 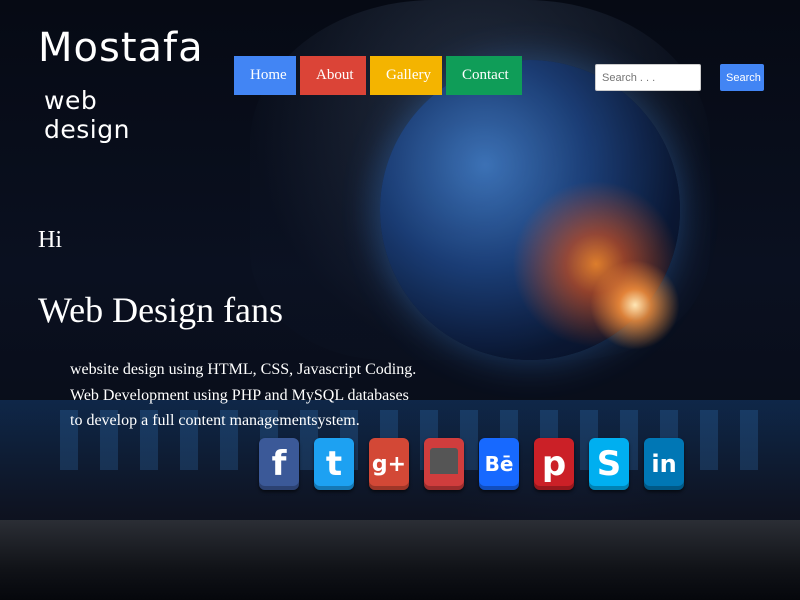 What do you see at coordinates (499, 464) in the screenshot?
I see `behance-icon: Bē` at bounding box center [499, 464].